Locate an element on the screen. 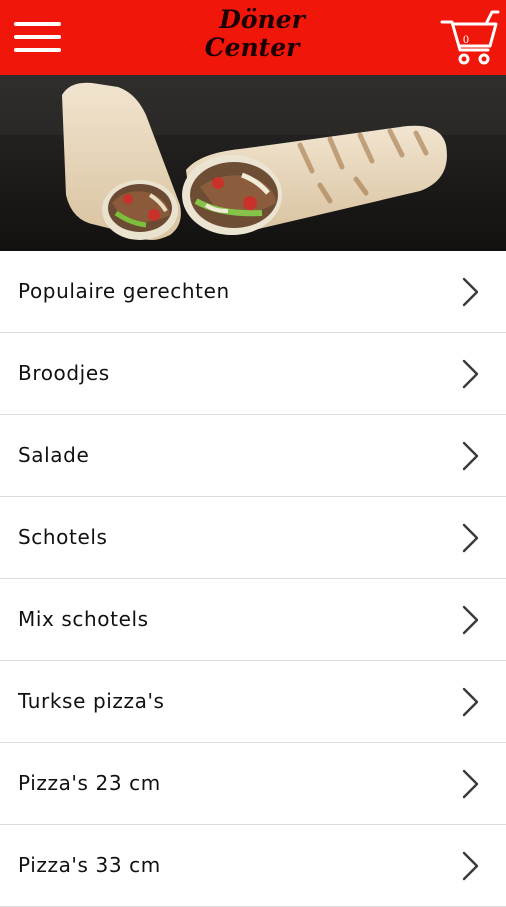 The image size is (506, 907). category-item-salade: Salade is located at coordinates (253, 456).